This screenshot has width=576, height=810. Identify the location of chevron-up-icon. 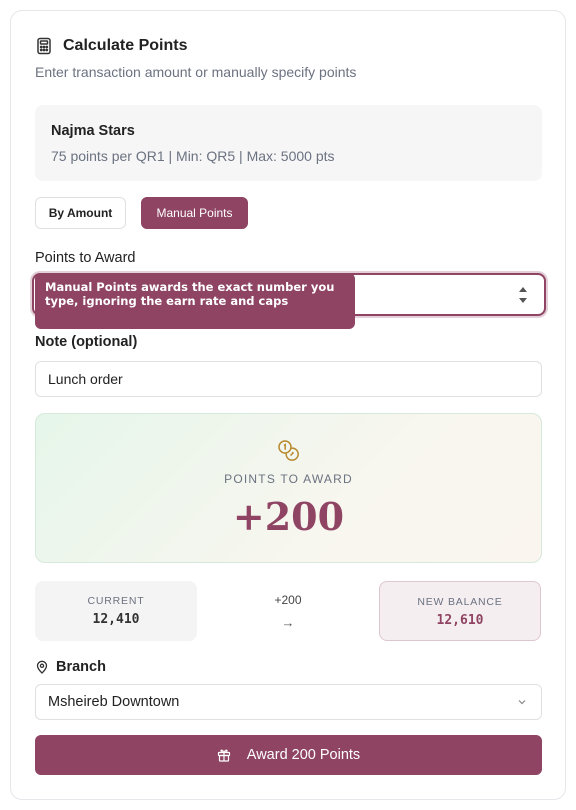
(523, 289).